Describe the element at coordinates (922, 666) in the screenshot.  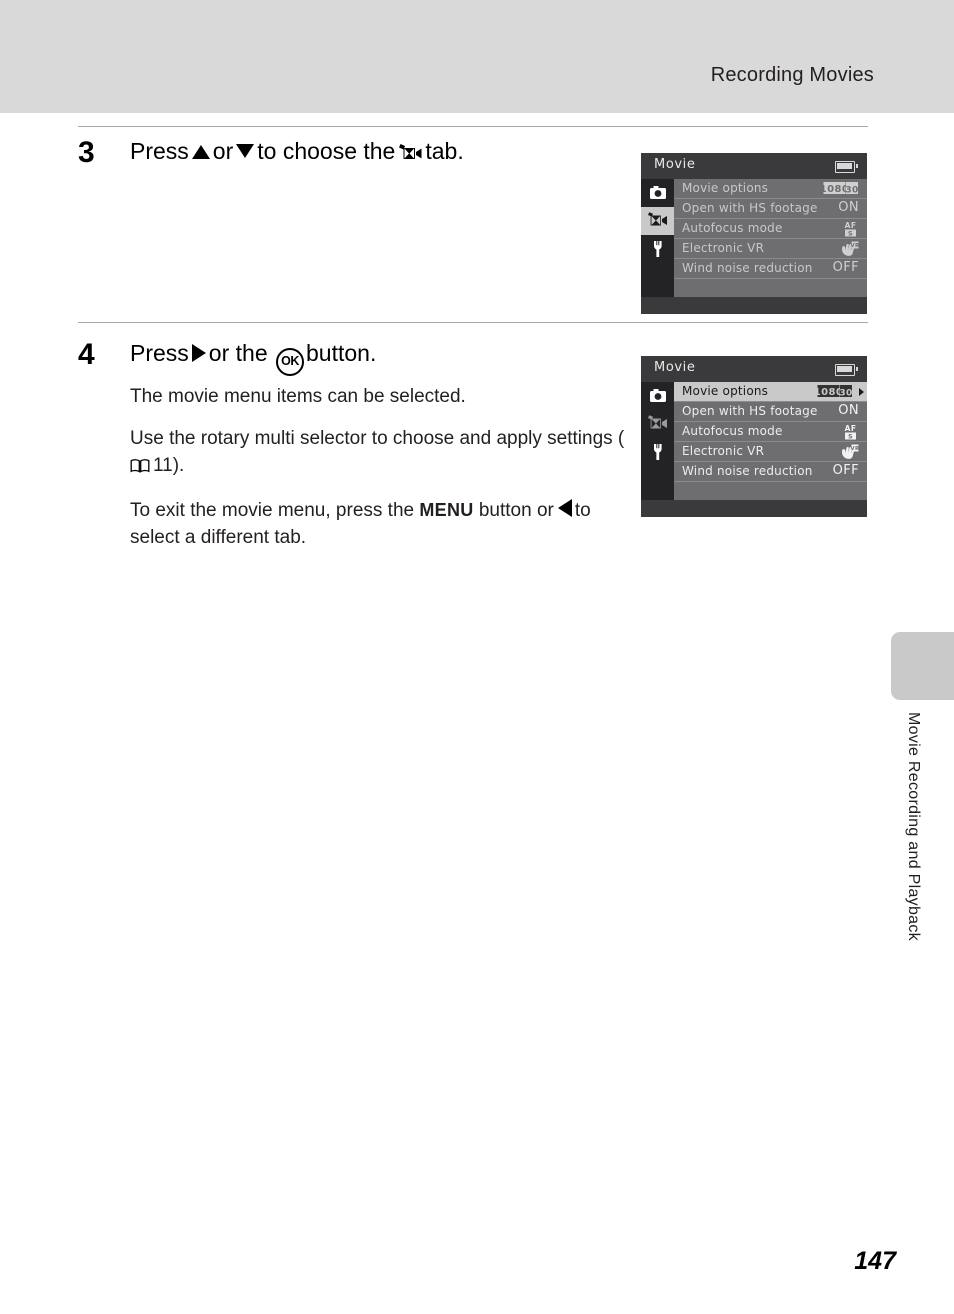
I see `side-chapter-tab` at that location.